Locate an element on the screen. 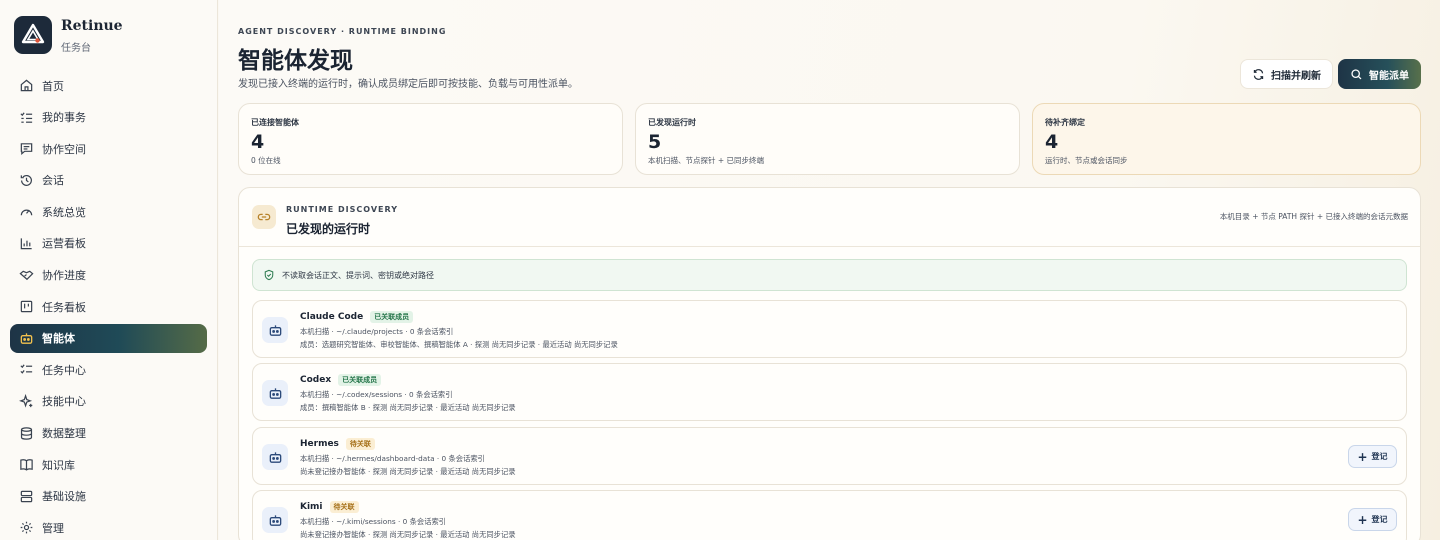 Image resolution: width=1440 pixels, height=540 pixels. stat-label: 待补齐绑定 is located at coordinates (1065, 122).